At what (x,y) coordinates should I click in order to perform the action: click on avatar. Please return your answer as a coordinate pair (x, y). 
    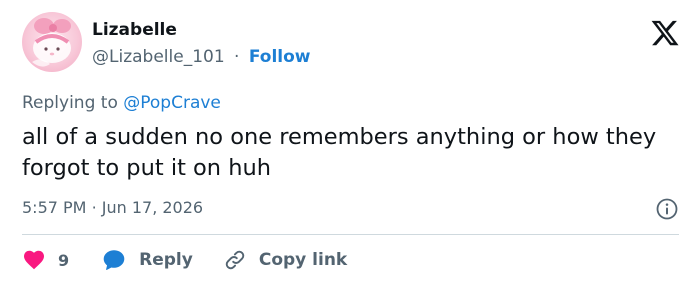
    Looking at the image, I should click on (52, 42).